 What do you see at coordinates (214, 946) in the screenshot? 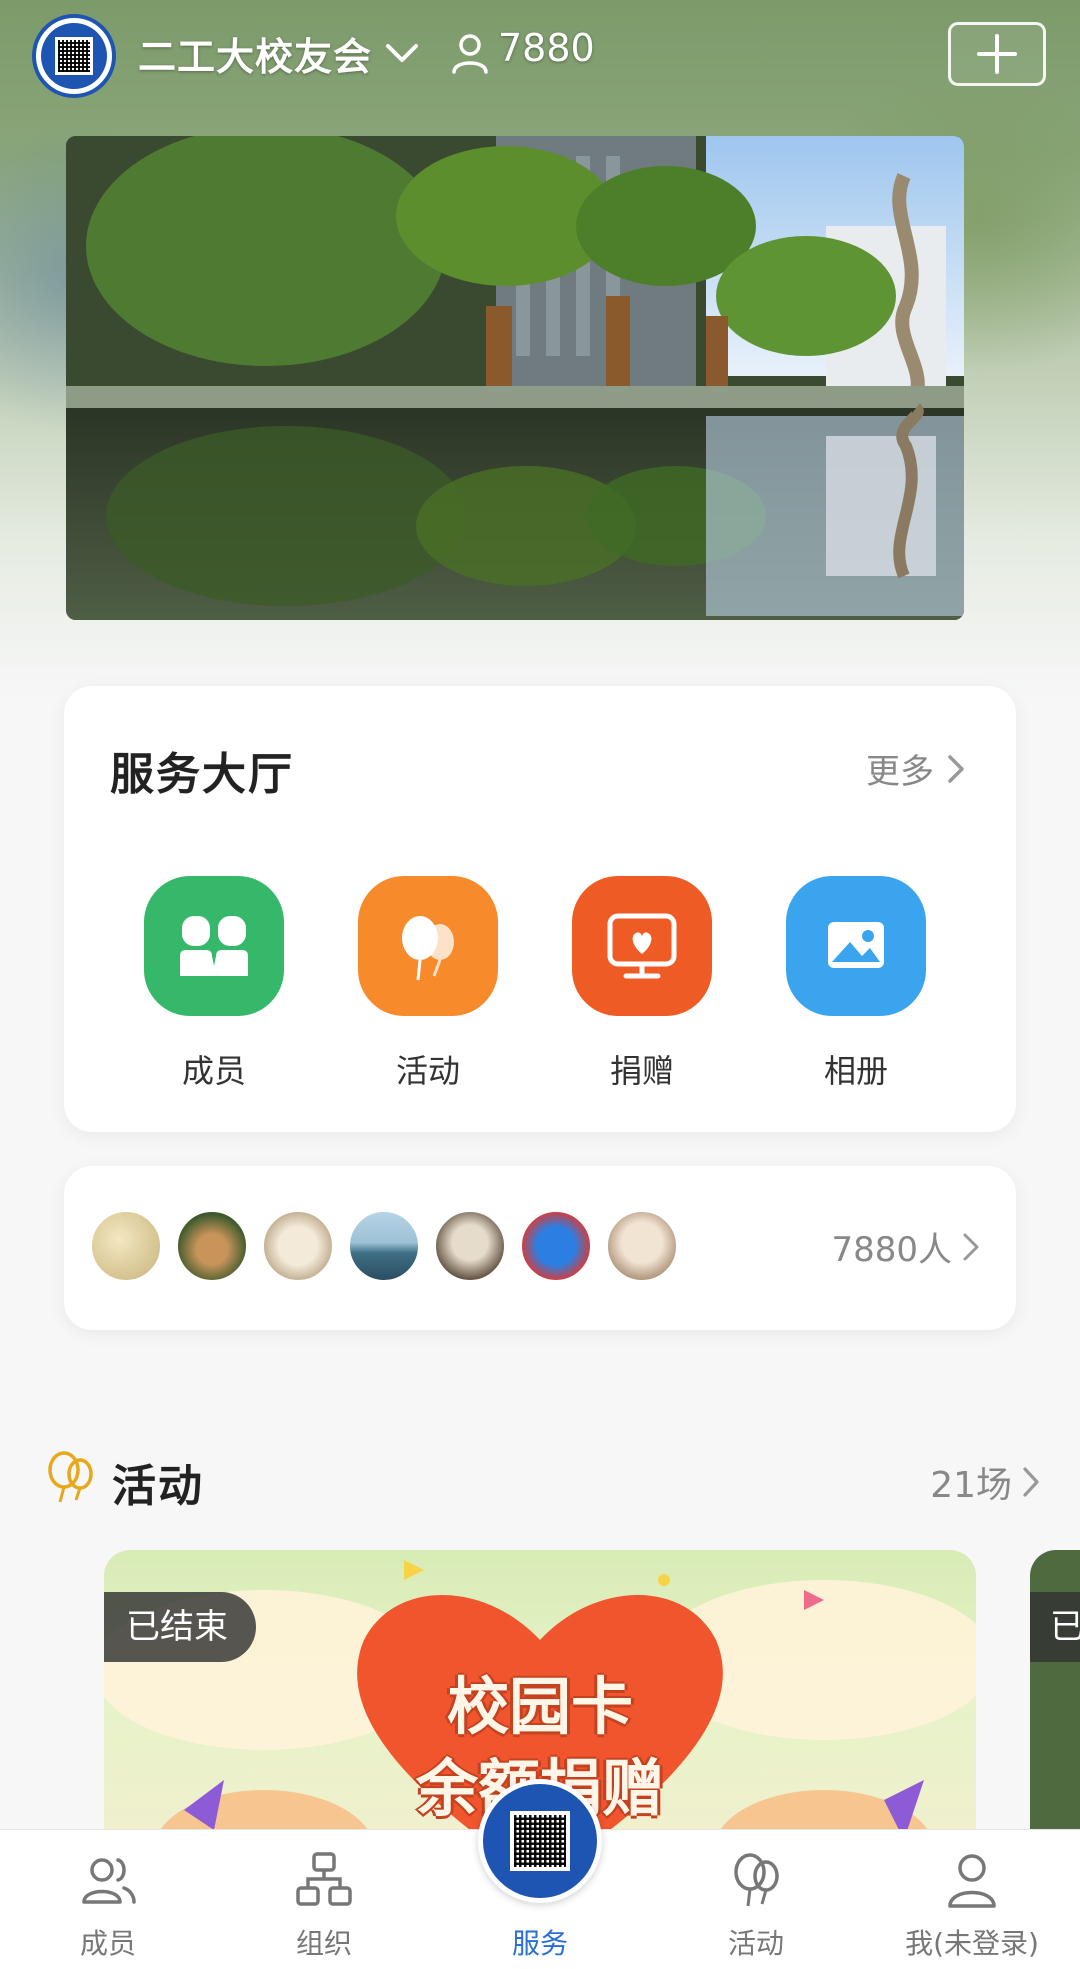
I see `members-icon` at bounding box center [214, 946].